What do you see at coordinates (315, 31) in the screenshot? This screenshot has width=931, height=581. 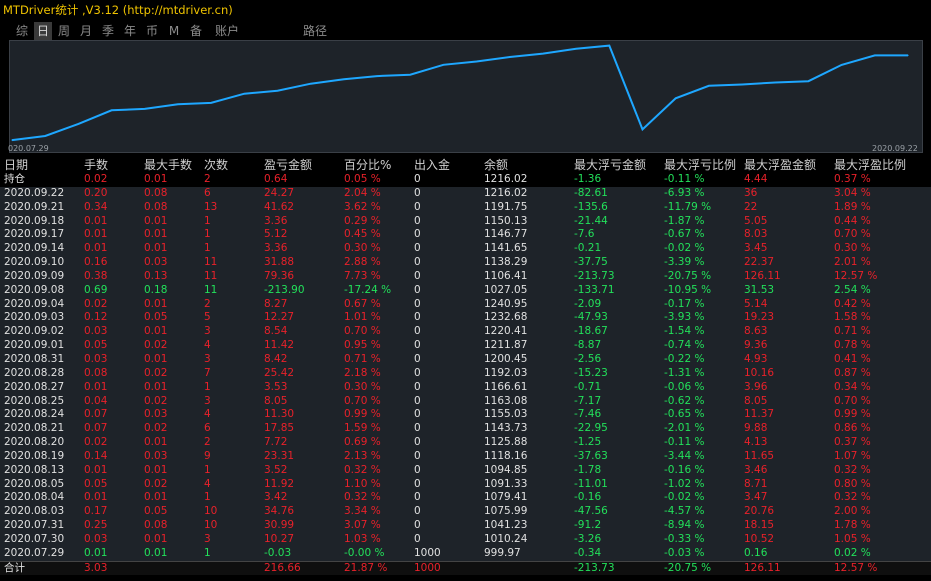 I see `menu-item-10: 路径` at bounding box center [315, 31].